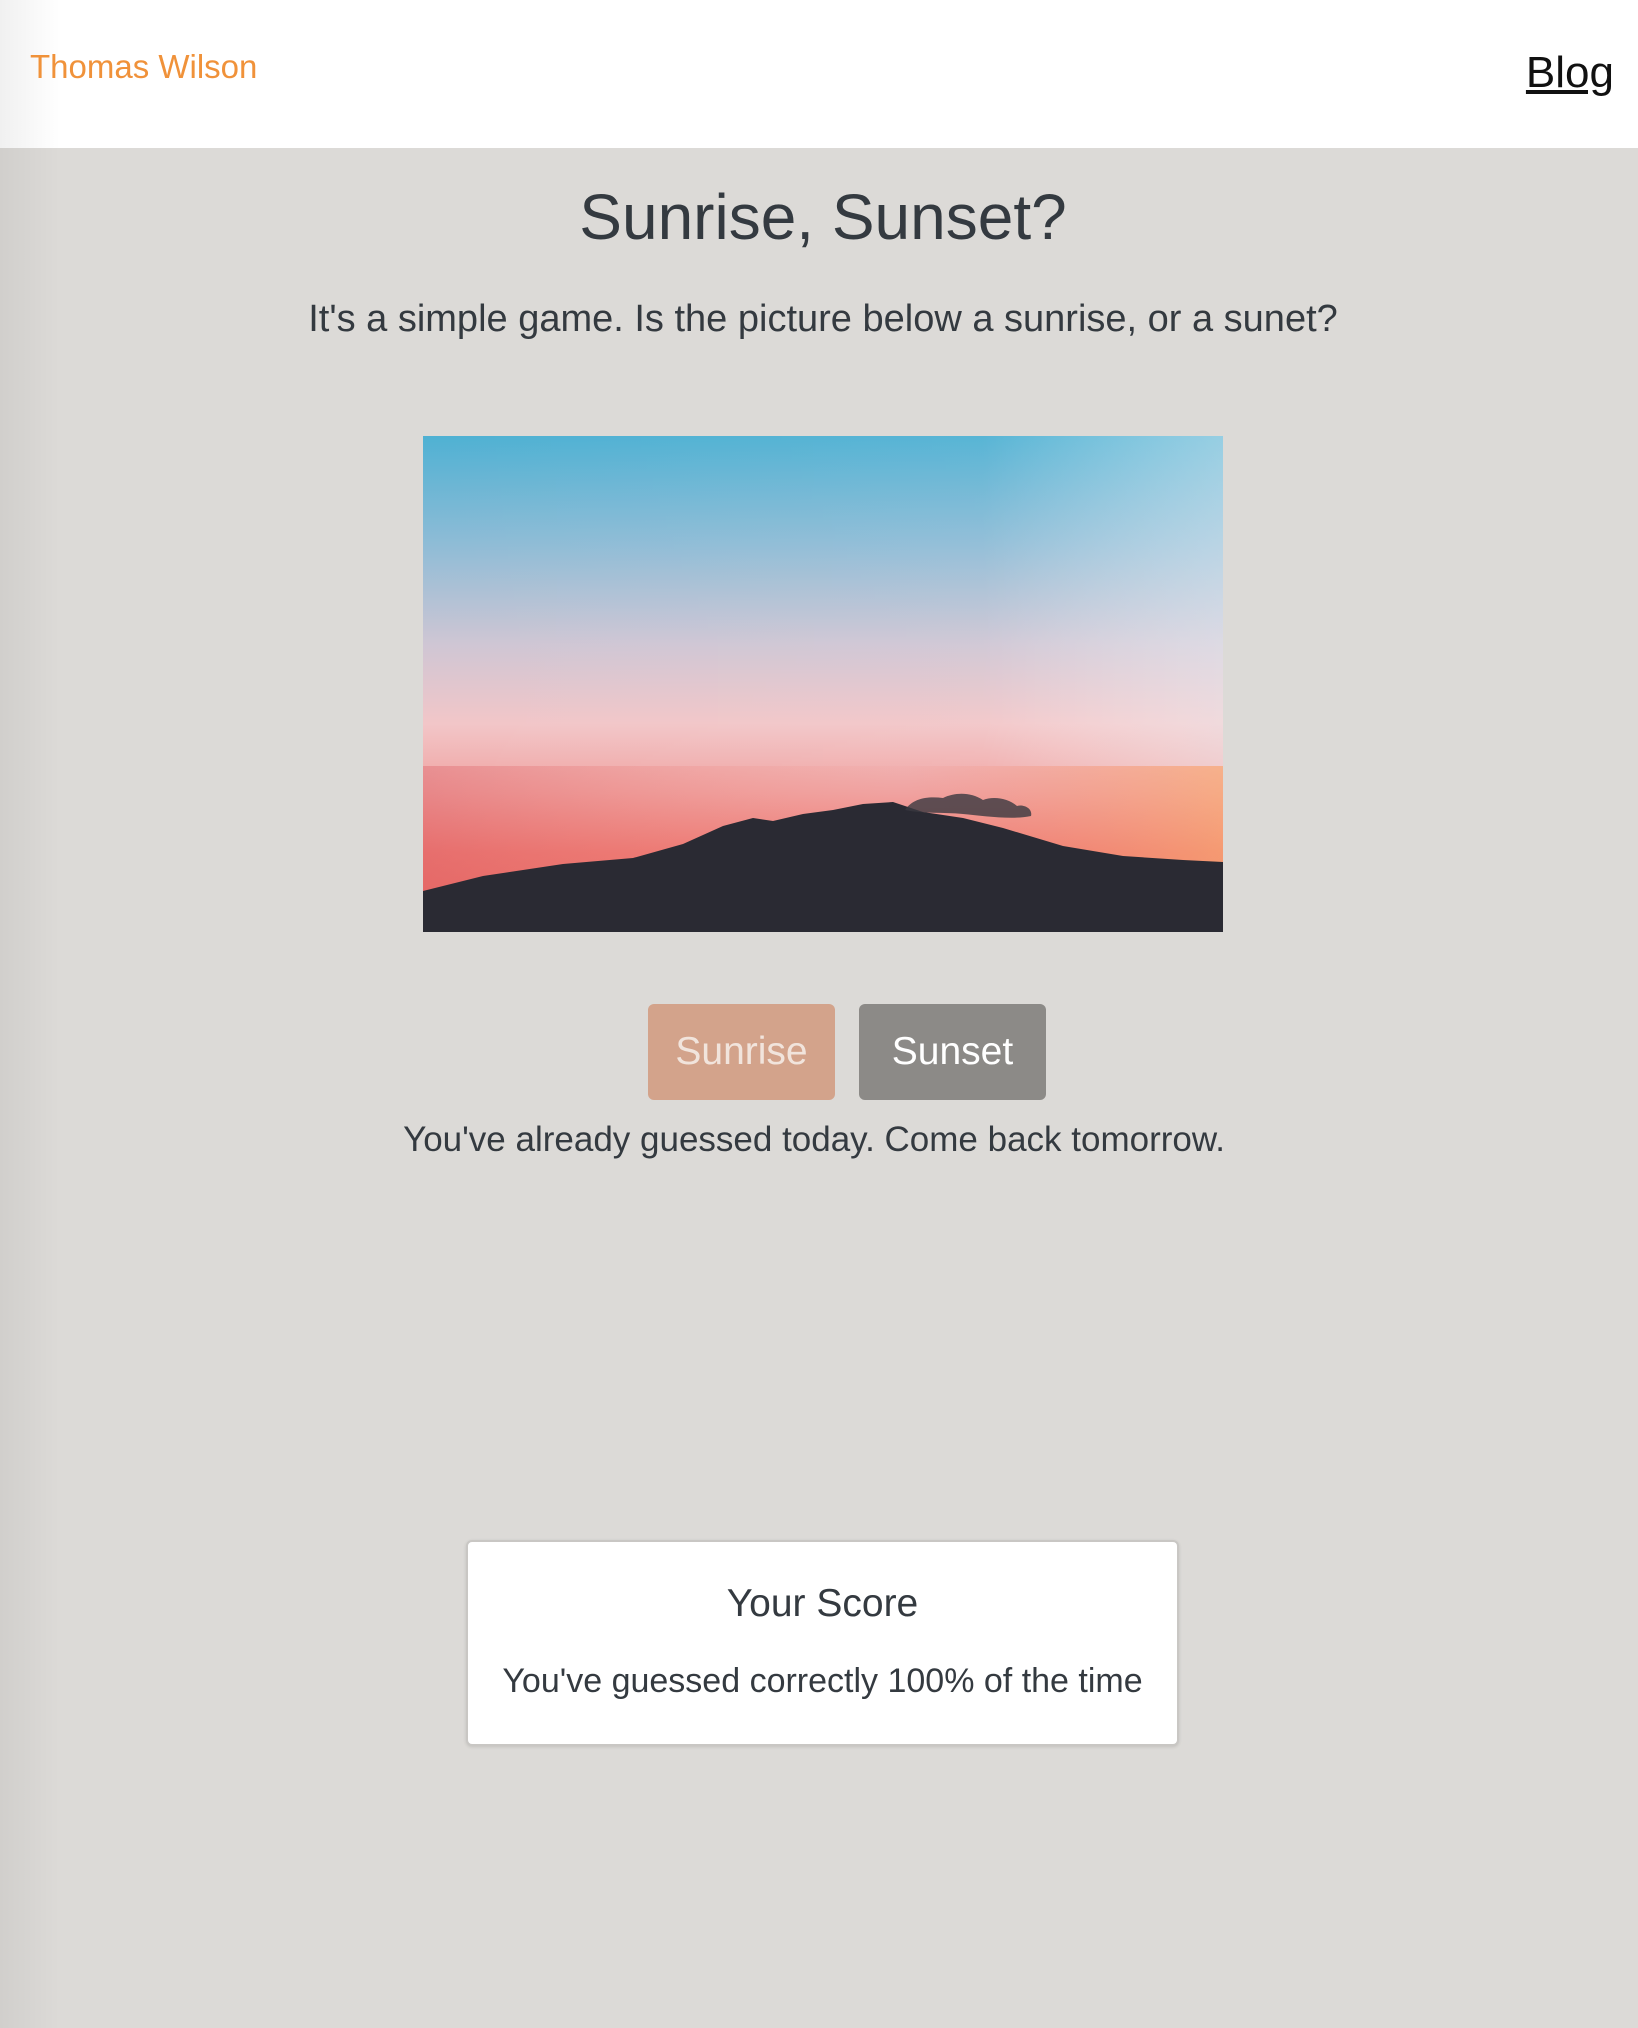 The width and height of the screenshot is (1638, 2028). Describe the element at coordinates (823, 684) in the screenshot. I see `sky-photo` at that location.